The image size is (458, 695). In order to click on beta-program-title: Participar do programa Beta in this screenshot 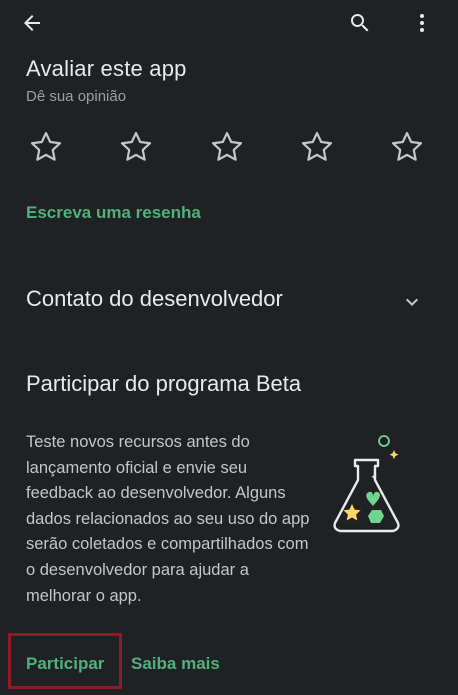, I will do `click(164, 383)`.